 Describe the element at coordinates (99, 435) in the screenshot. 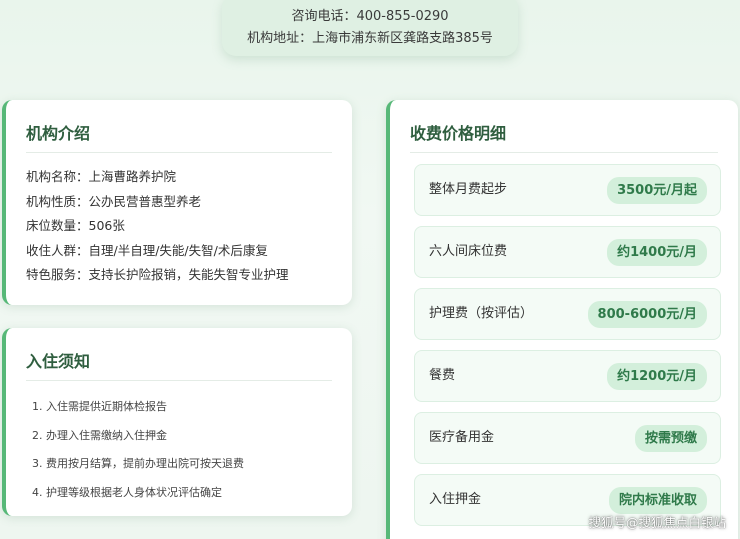

I see `notice-item: 2. 办理入住需缴纳入住押金` at that location.